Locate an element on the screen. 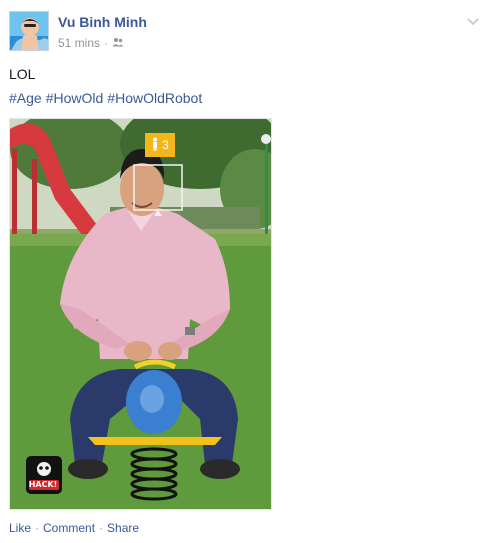  comment-link: Comment is located at coordinates (69, 528).